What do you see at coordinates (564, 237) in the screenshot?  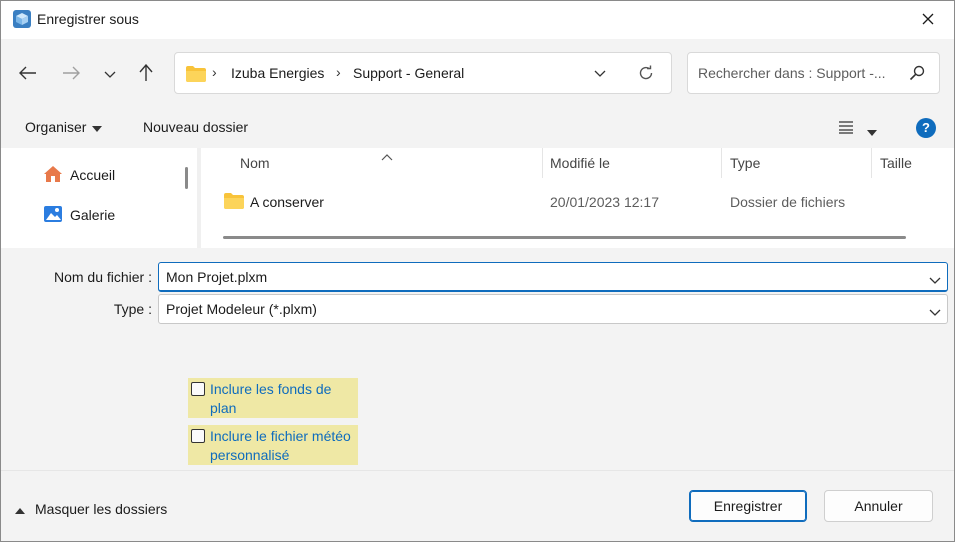 I see `horizontal-scrollbar` at bounding box center [564, 237].